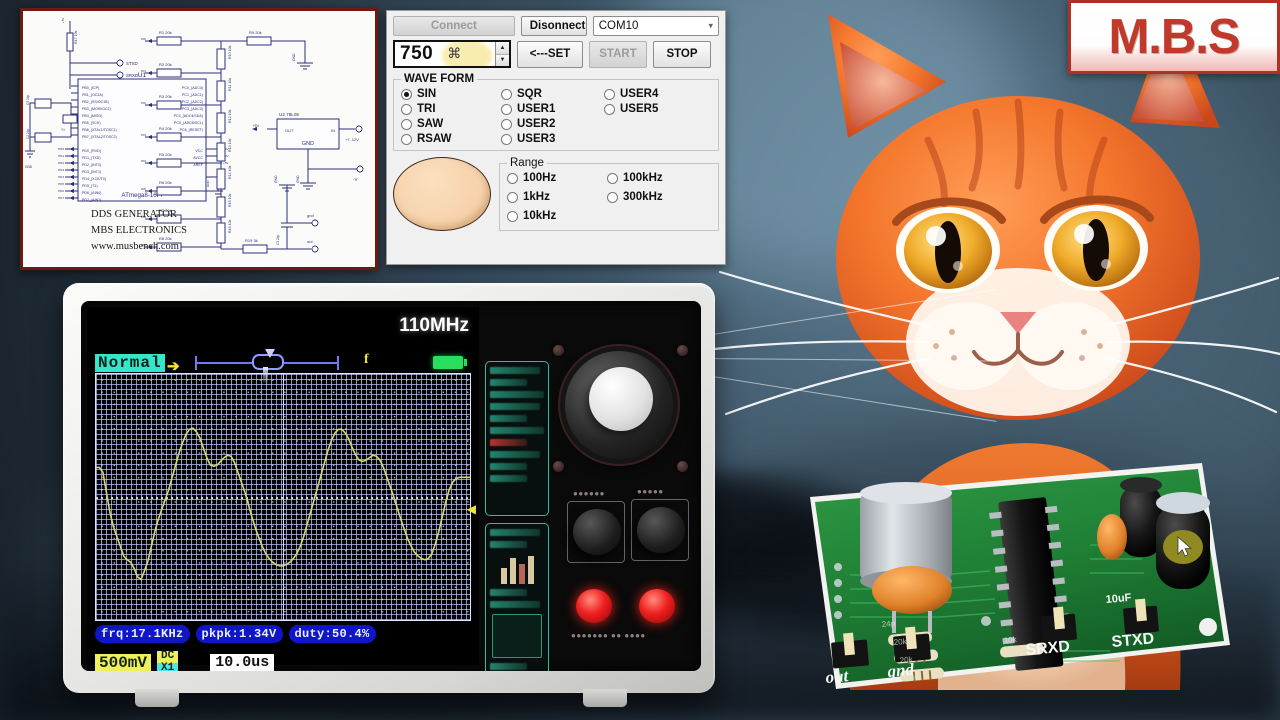 This screenshot has width=1280, height=720. Describe the element at coordinates (63, 130) in the screenshot. I see `svg-text: Y1` at that location.